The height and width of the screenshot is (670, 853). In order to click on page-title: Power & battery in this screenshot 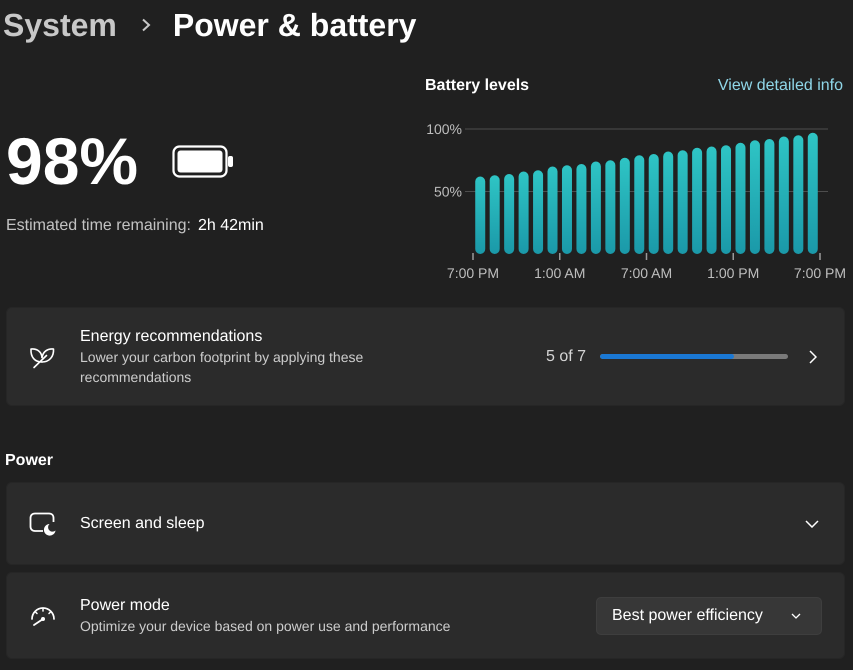, I will do `click(294, 25)`.